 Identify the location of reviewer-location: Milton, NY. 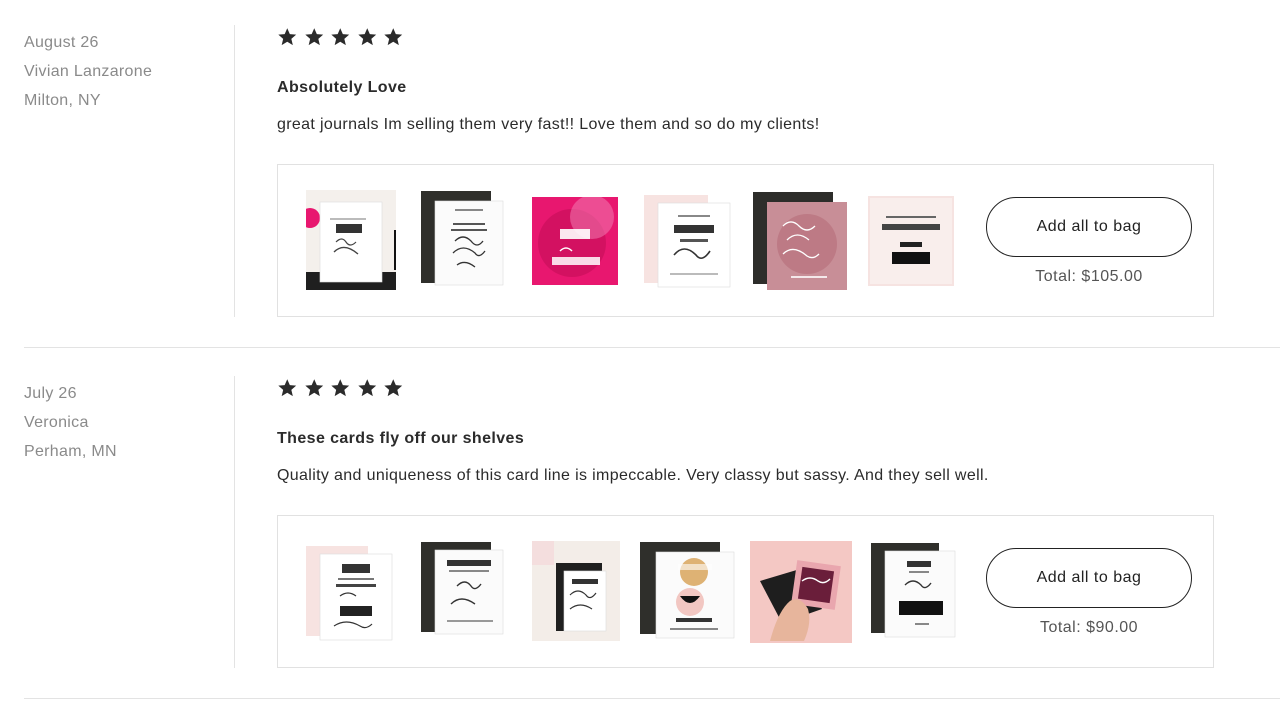
(62, 100).